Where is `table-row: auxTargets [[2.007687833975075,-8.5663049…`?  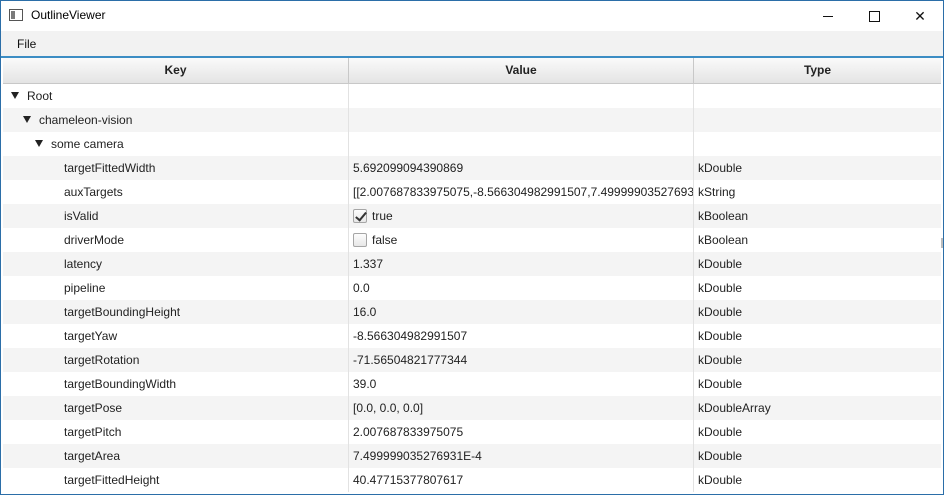 table-row: auxTargets [[2.007687833975075,-8.5663049… is located at coordinates (472, 192).